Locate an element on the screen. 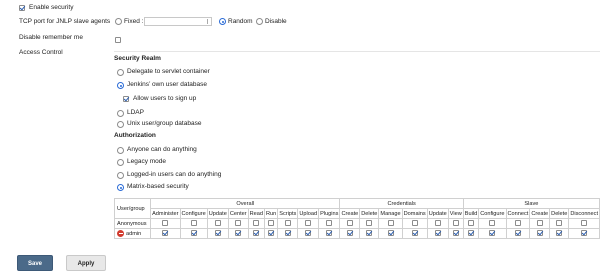 The image size is (600, 276). allow-signup-checkbox is located at coordinates (126, 99).